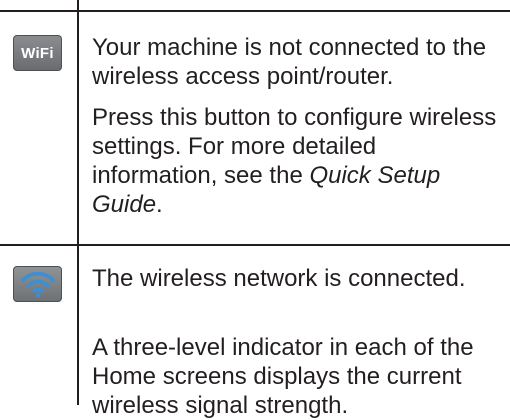 This screenshot has width=510, height=420. I want to click on wifi-signal-glyph, so click(37, 284).